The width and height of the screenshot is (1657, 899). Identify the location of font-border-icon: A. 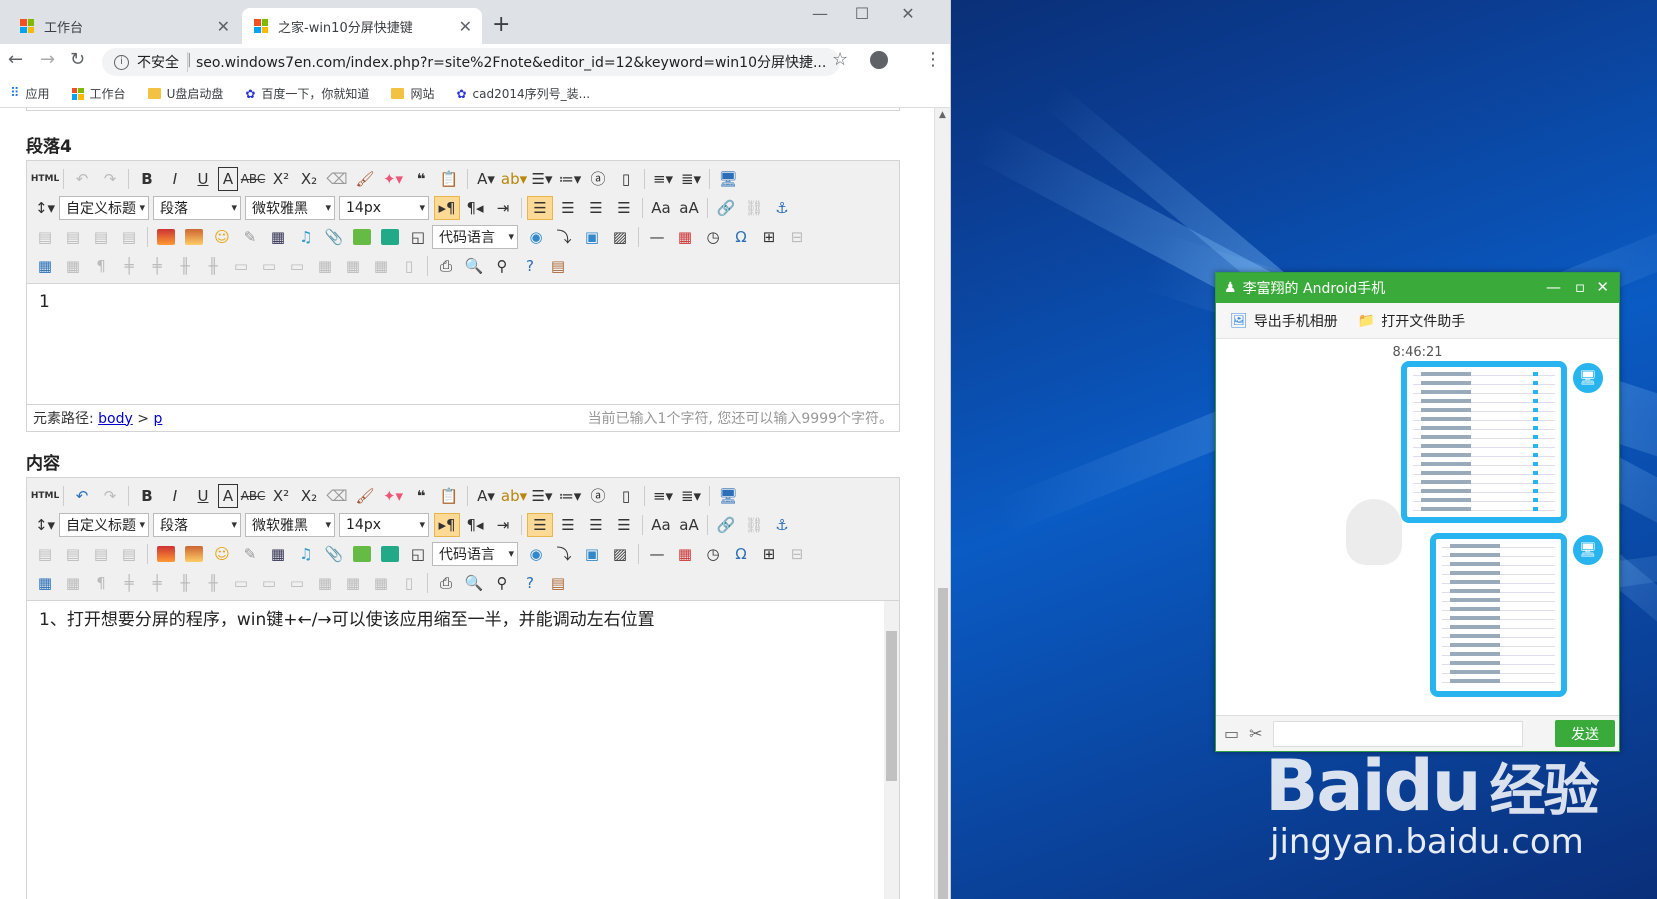
(228, 178).